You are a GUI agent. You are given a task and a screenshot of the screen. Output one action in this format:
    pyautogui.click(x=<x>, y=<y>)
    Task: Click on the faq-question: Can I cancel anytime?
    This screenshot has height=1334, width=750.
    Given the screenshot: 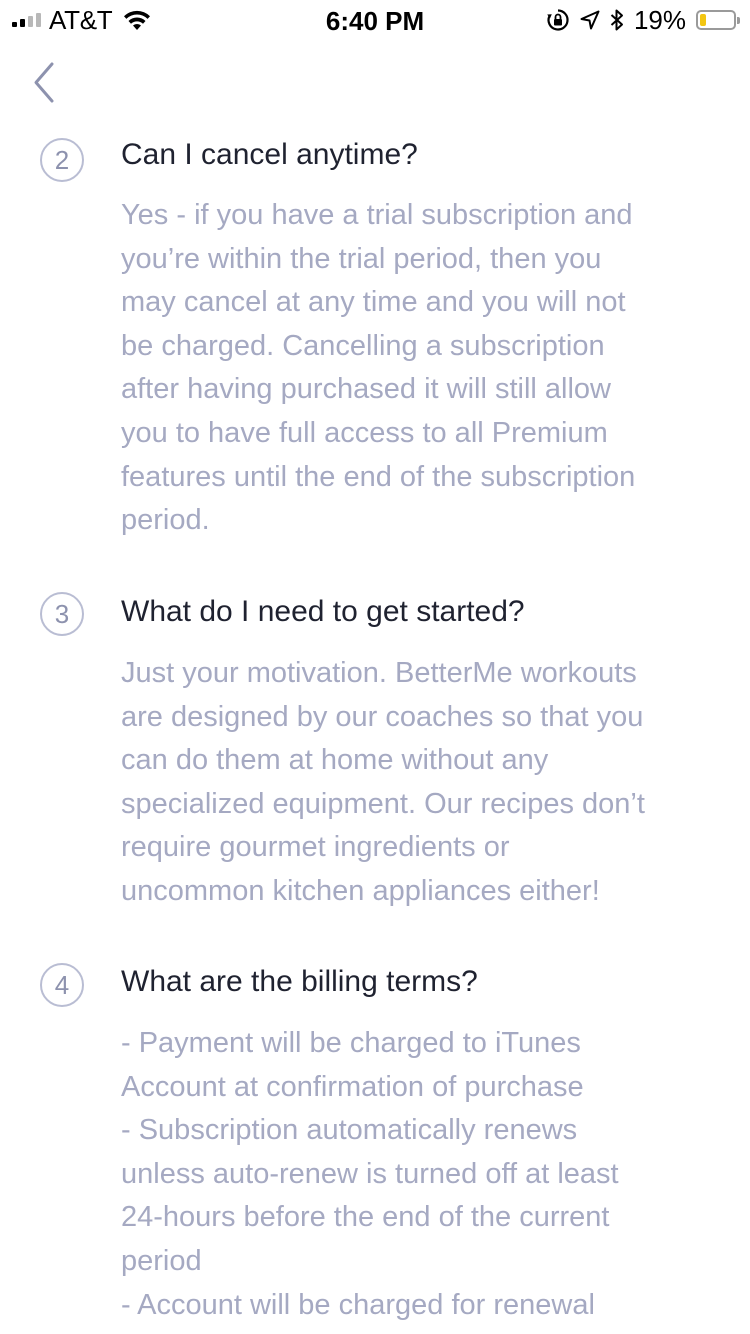 What is the action you would take?
    pyautogui.click(x=269, y=154)
    